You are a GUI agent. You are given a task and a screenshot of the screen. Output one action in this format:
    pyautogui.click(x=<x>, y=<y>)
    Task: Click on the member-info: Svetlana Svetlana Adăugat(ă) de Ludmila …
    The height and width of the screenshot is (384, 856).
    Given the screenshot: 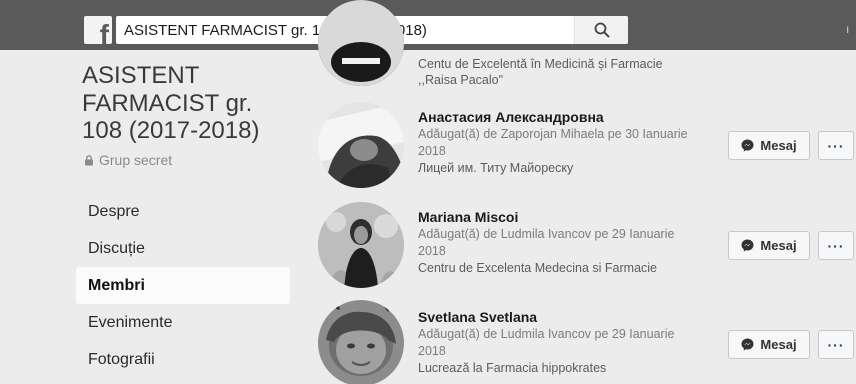 What is the action you would take?
    pyautogui.click(x=568, y=342)
    